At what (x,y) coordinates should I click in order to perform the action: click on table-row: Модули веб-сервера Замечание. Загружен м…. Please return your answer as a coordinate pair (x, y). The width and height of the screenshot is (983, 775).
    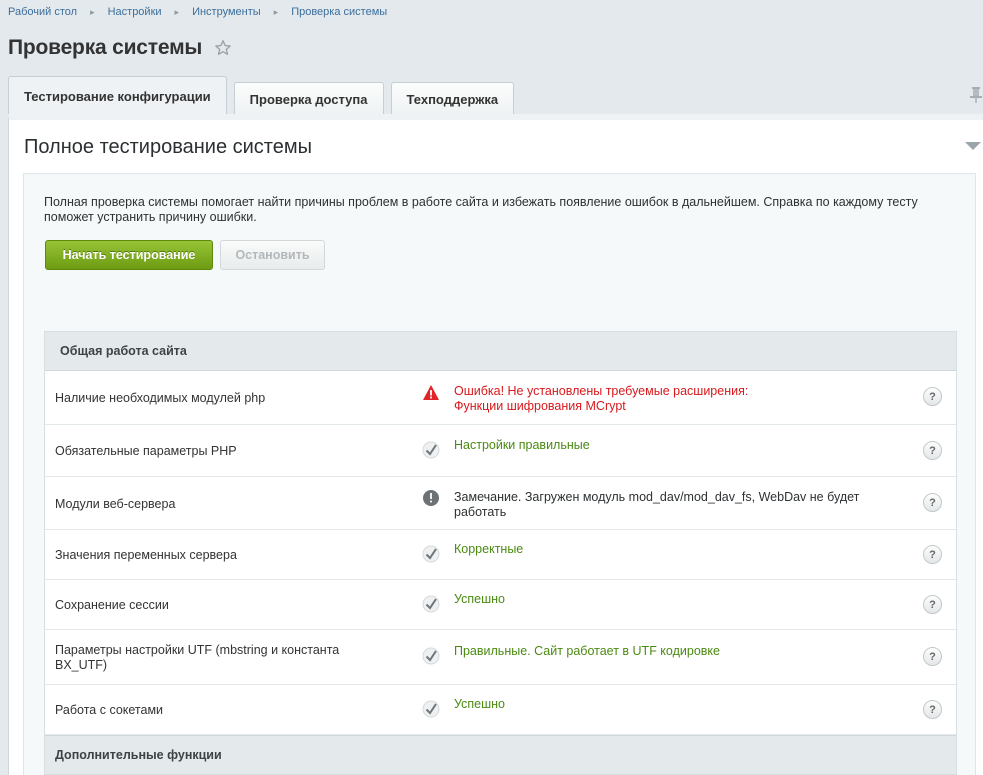
    Looking at the image, I should click on (500, 503).